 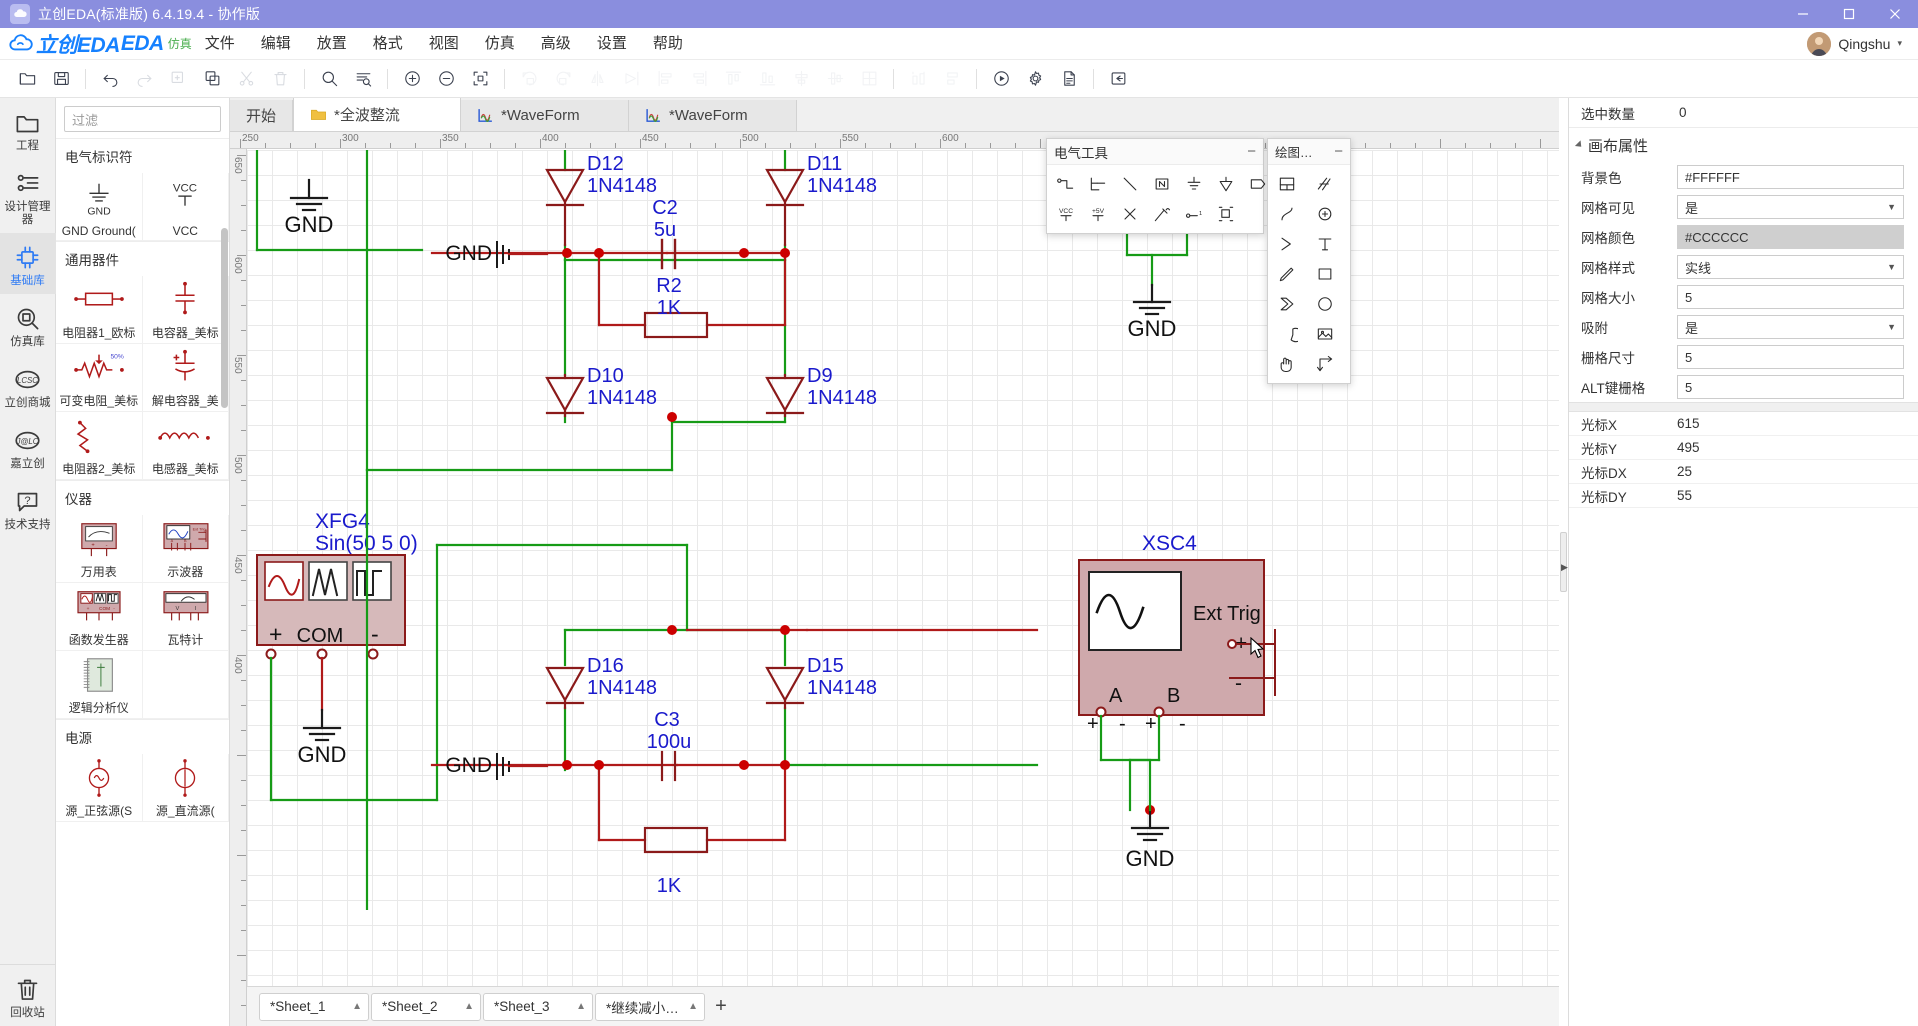 I want to click on image-tool-icon, so click(x=1325, y=334).